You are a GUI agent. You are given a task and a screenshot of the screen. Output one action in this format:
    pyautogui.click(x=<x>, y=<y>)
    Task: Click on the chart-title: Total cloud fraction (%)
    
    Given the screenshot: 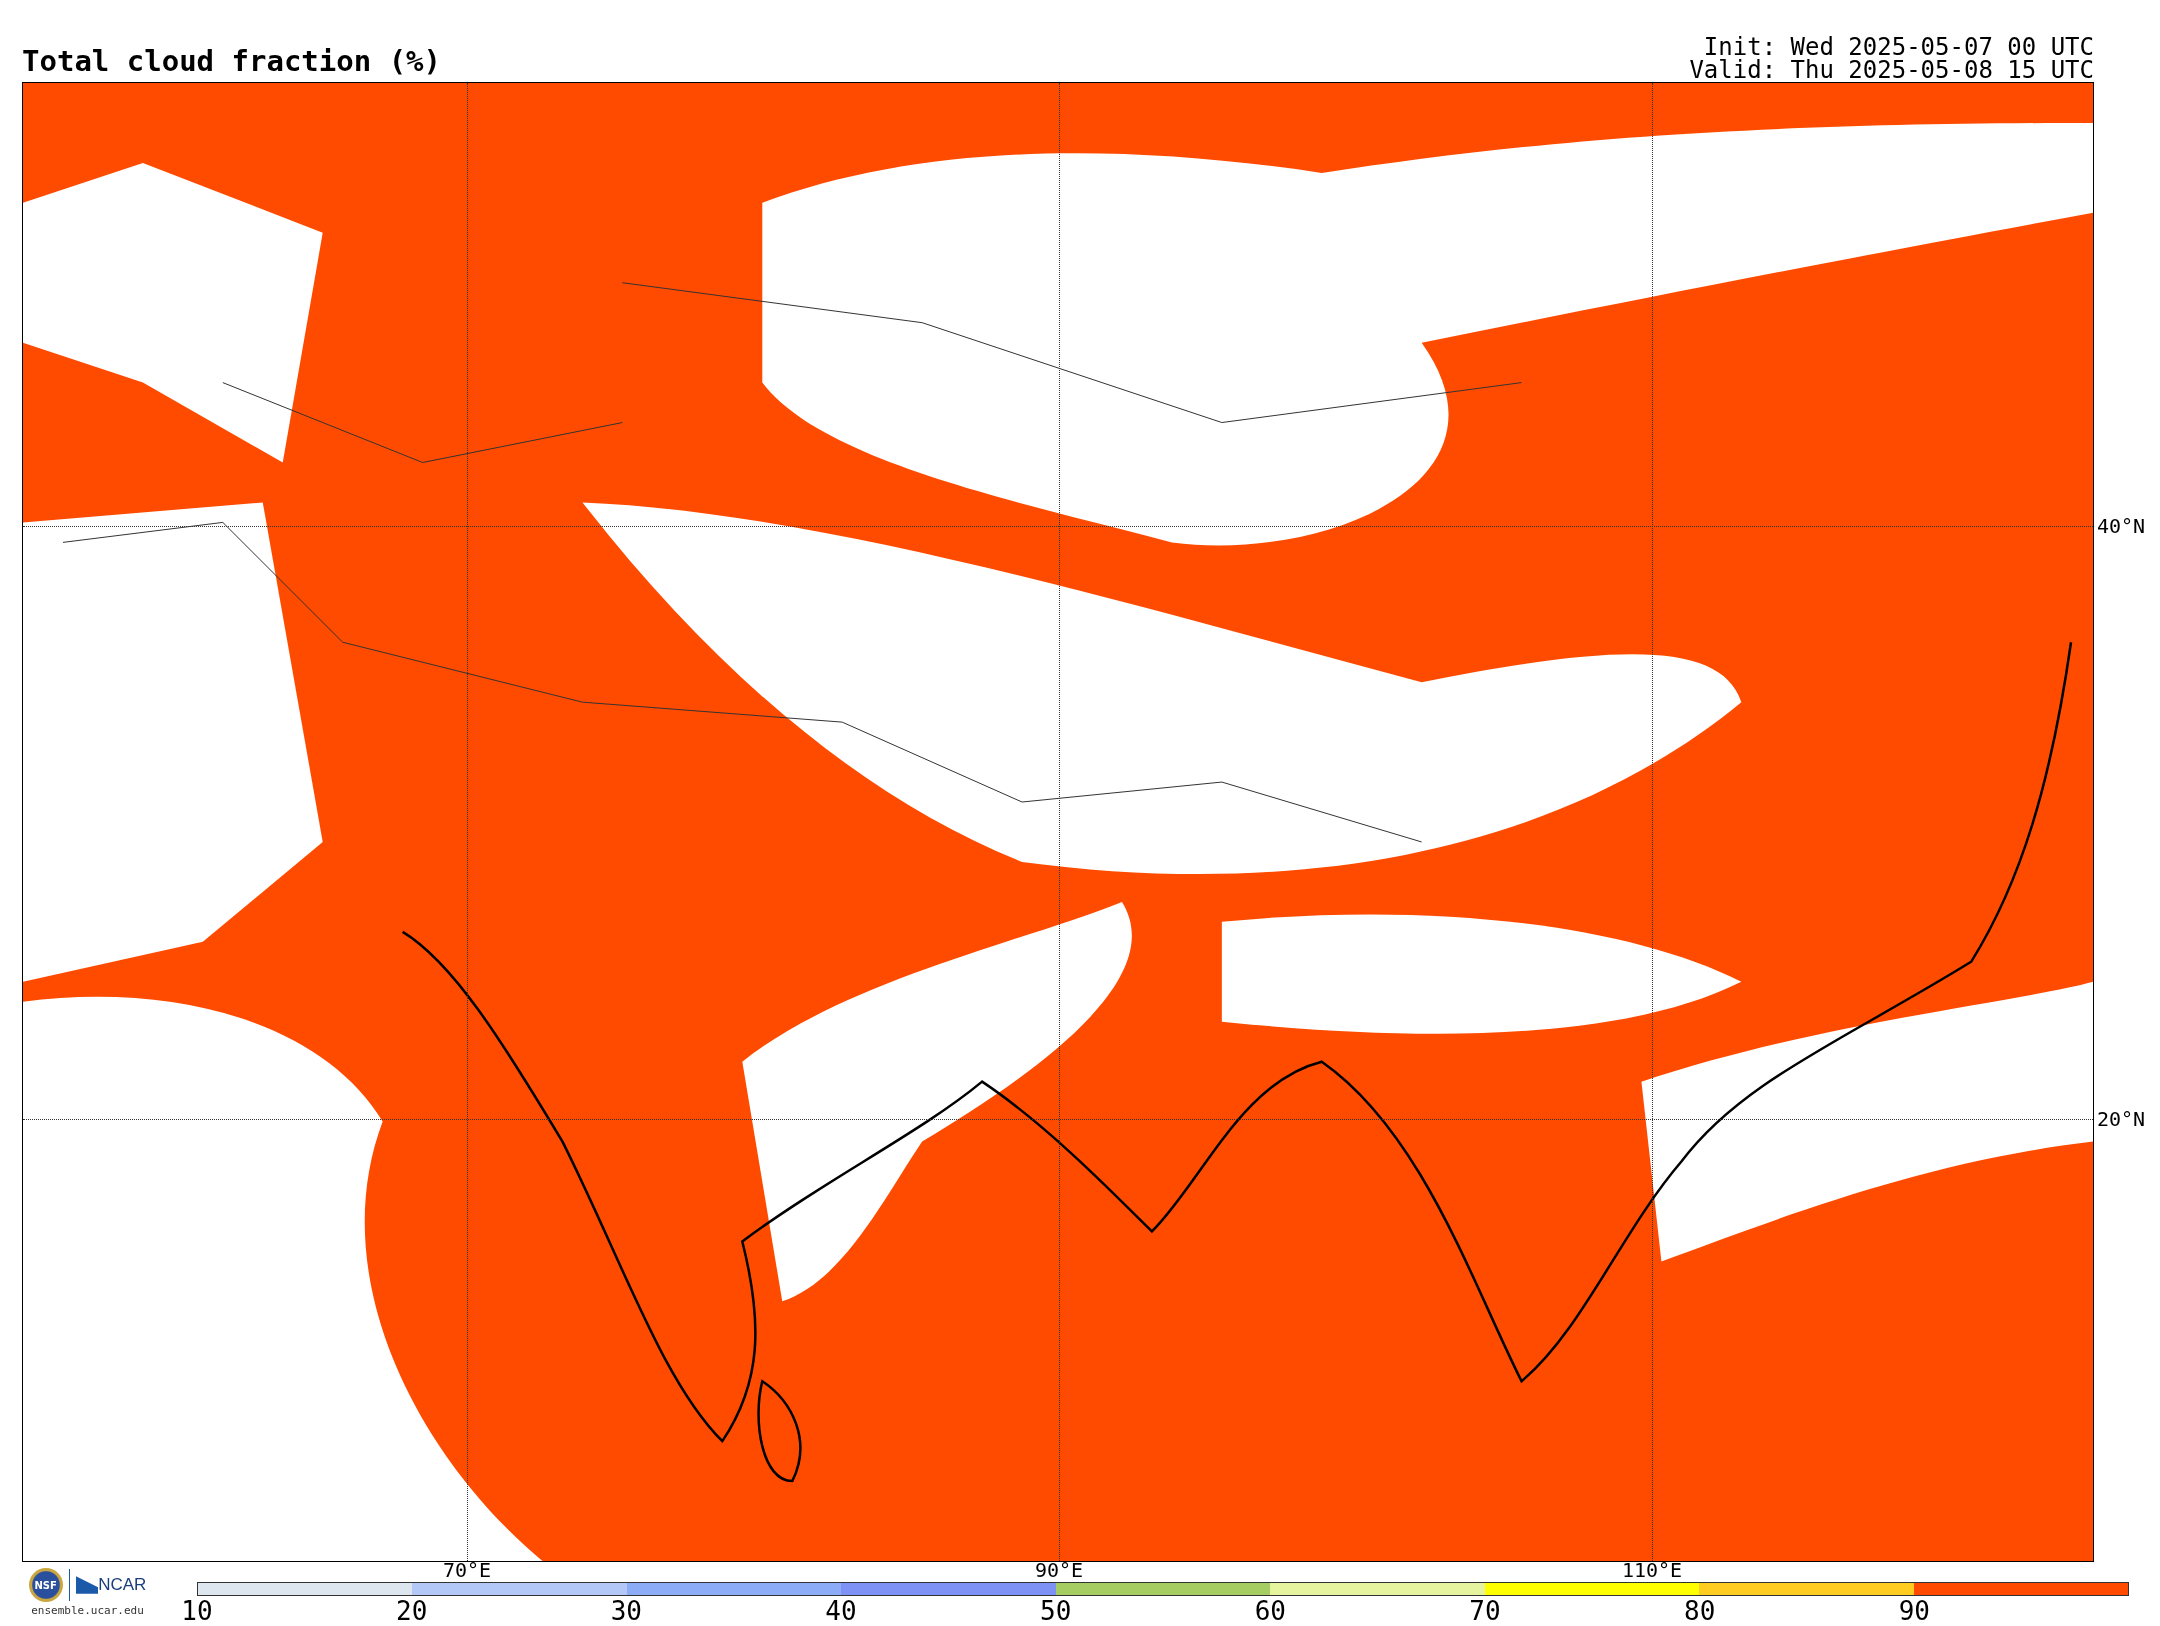 What is the action you would take?
    pyautogui.click(x=232, y=61)
    